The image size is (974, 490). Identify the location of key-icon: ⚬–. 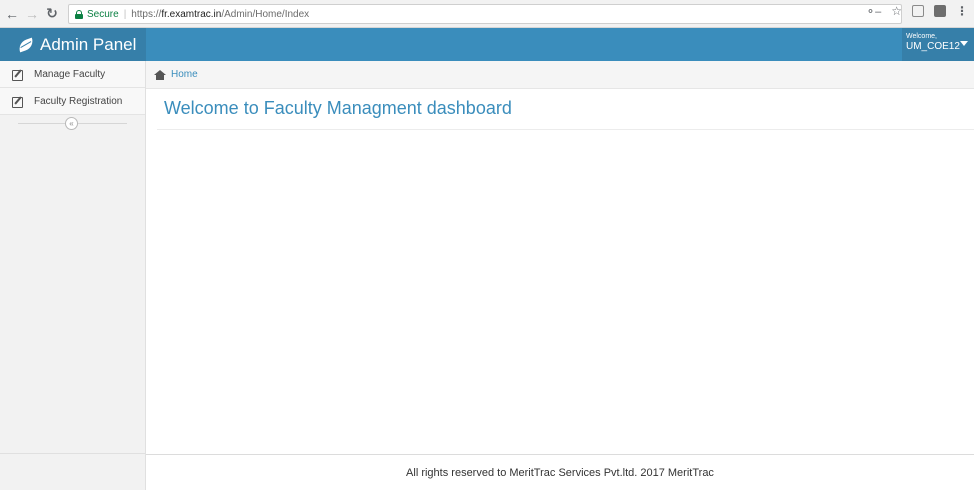
(873, 11).